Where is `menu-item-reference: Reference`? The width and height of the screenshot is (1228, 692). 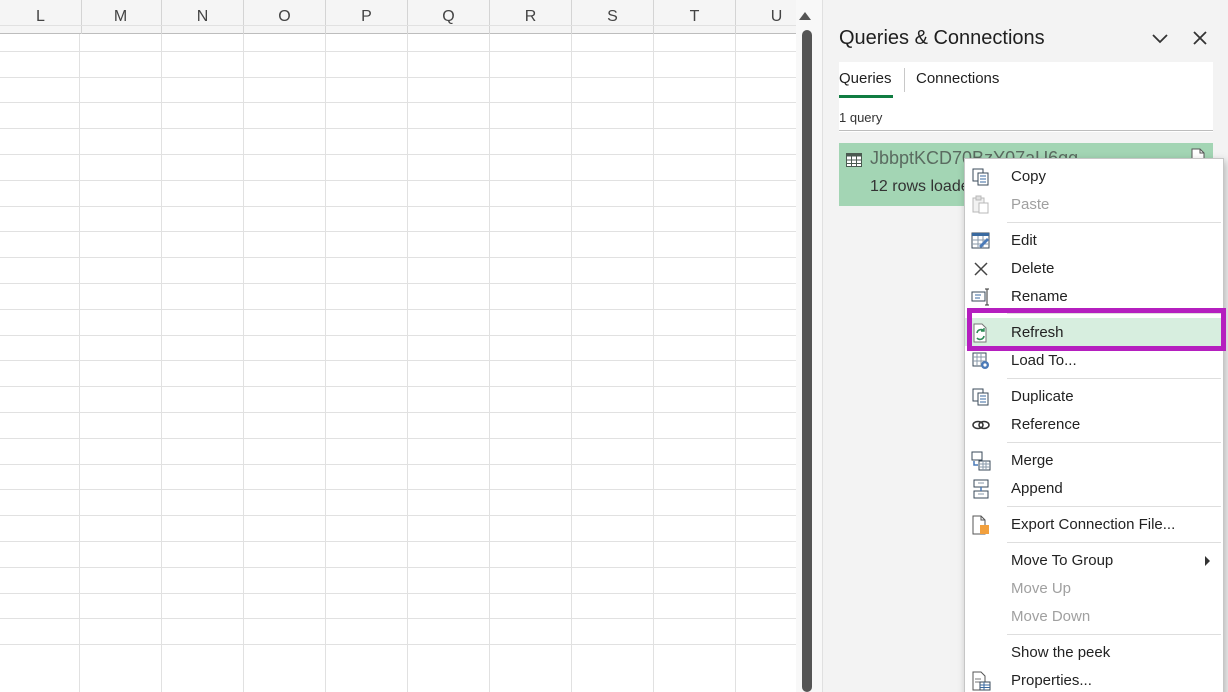
menu-item-reference: Reference is located at coordinates (1094, 424).